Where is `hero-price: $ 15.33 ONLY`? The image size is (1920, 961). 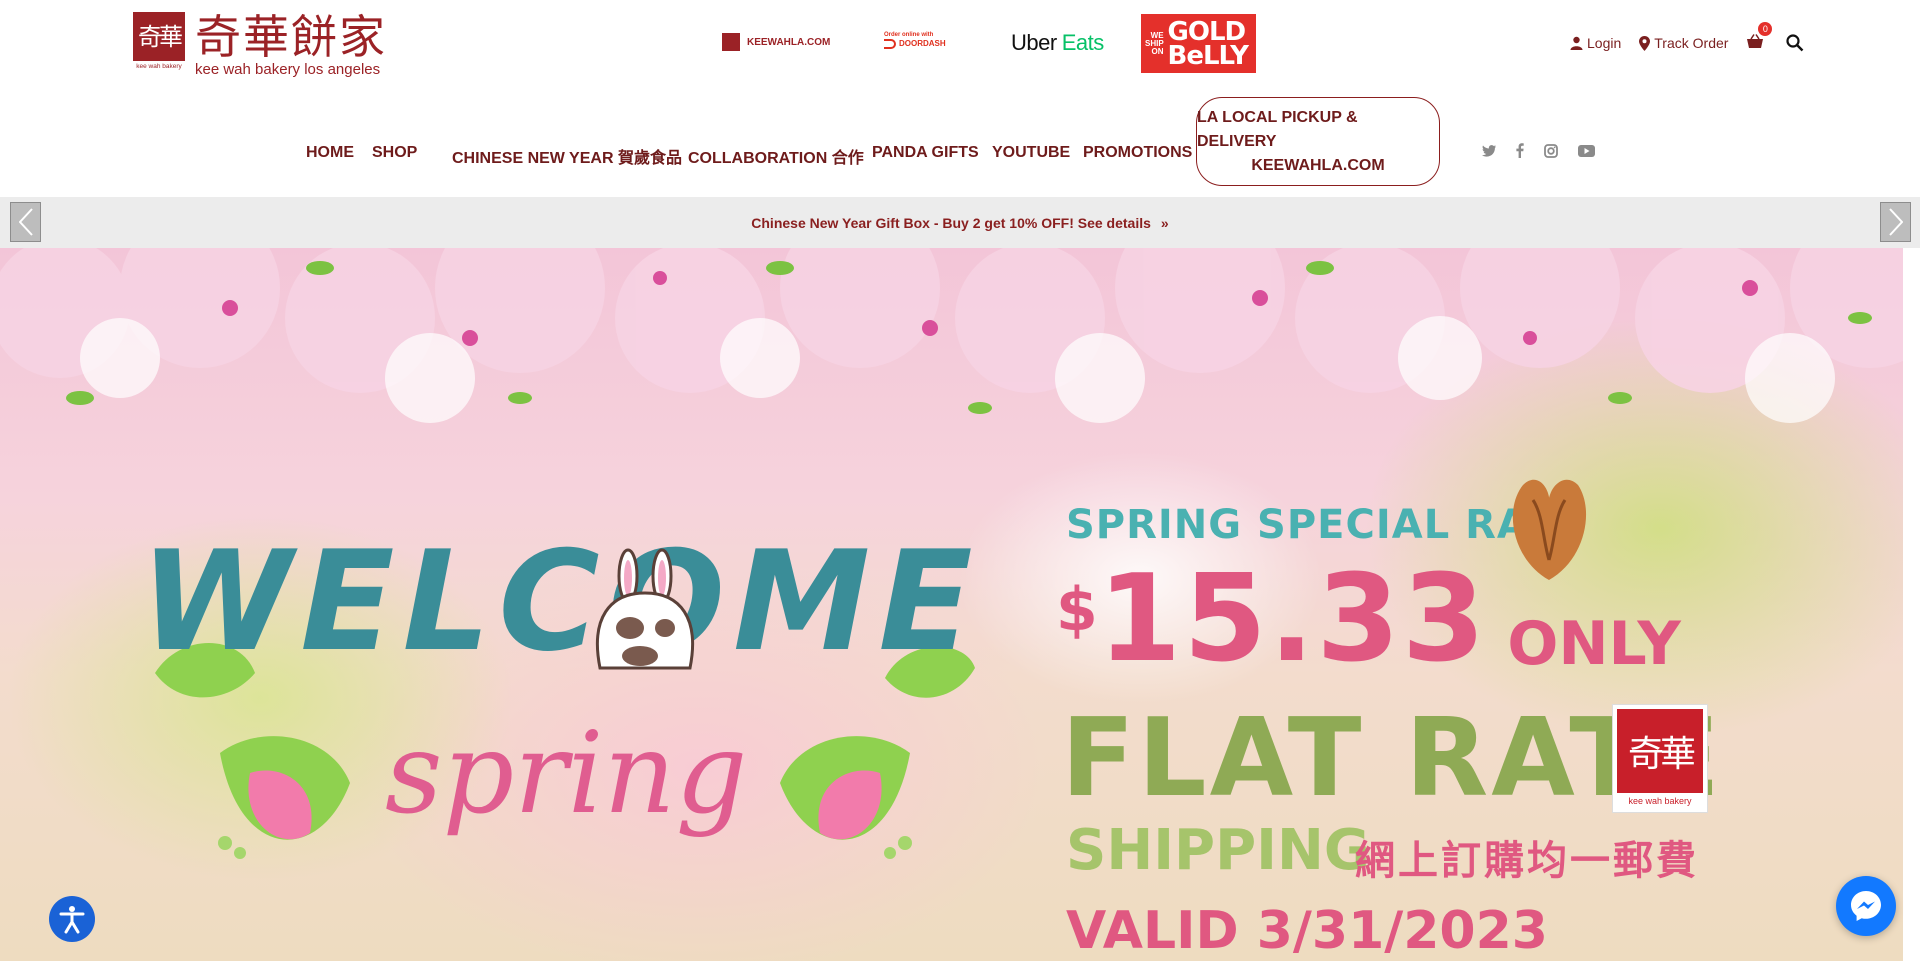 hero-price: $ 15.33 ONLY is located at coordinates (1368, 620).